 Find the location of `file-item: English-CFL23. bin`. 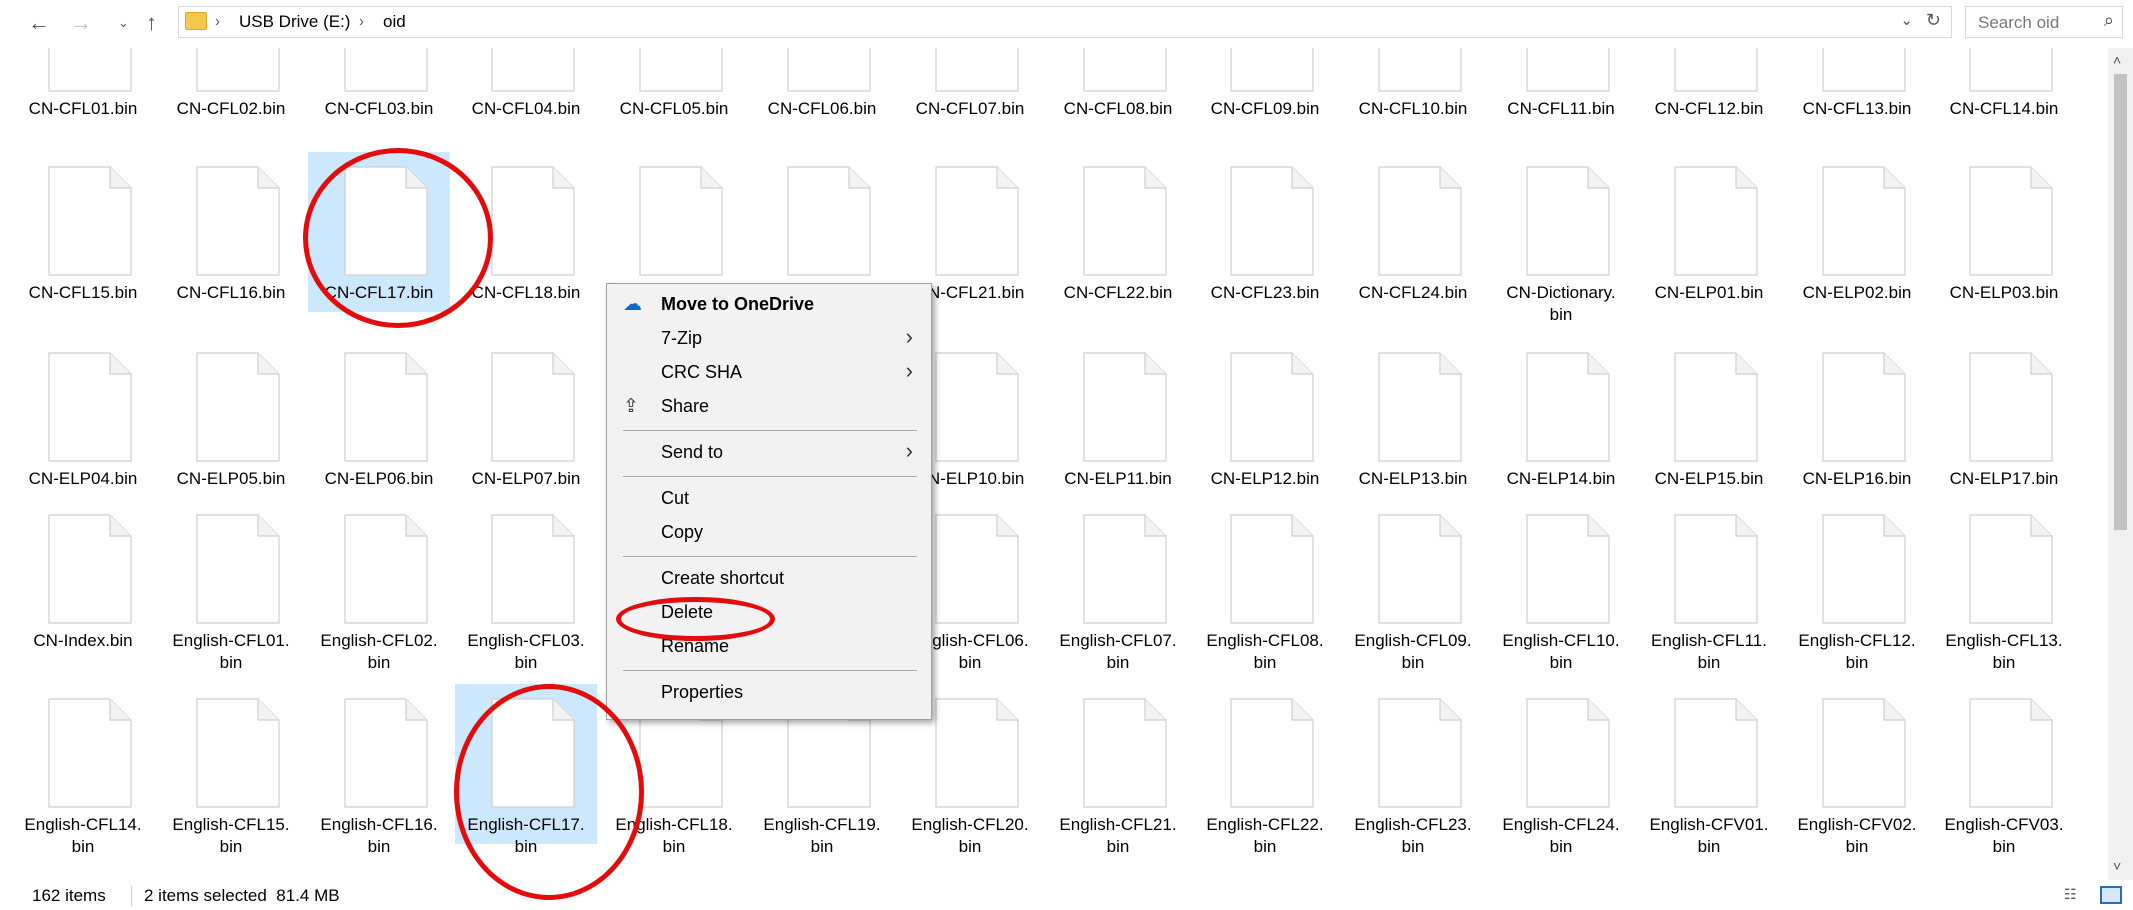

file-item: English-CFL23. bin is located at coordinates (1413, 770).